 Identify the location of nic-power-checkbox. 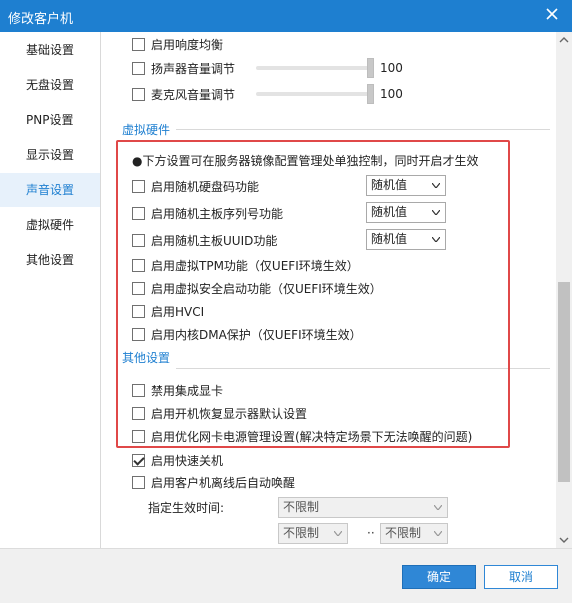
(138, 436).